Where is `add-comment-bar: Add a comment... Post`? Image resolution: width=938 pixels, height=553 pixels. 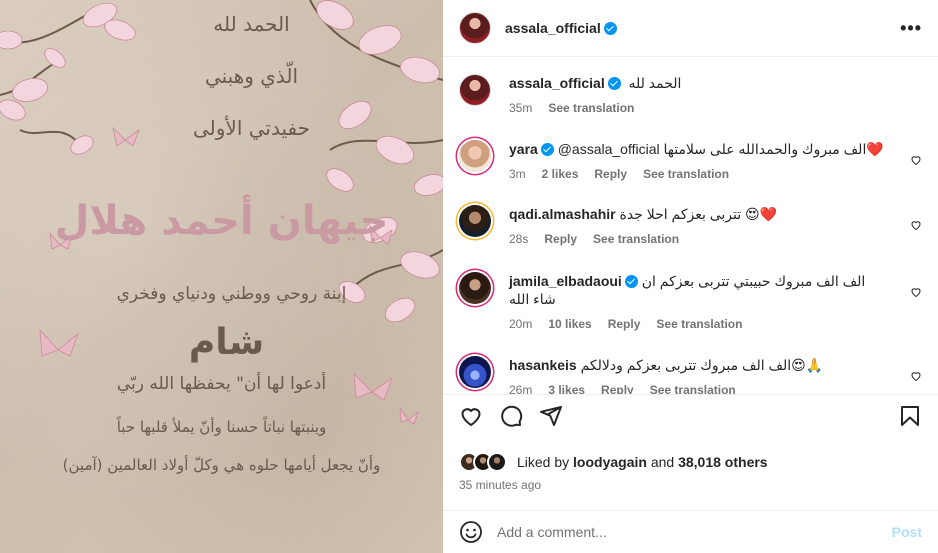
add-comment-bar: Add a comment... Post is located at coordinates (690, 531).